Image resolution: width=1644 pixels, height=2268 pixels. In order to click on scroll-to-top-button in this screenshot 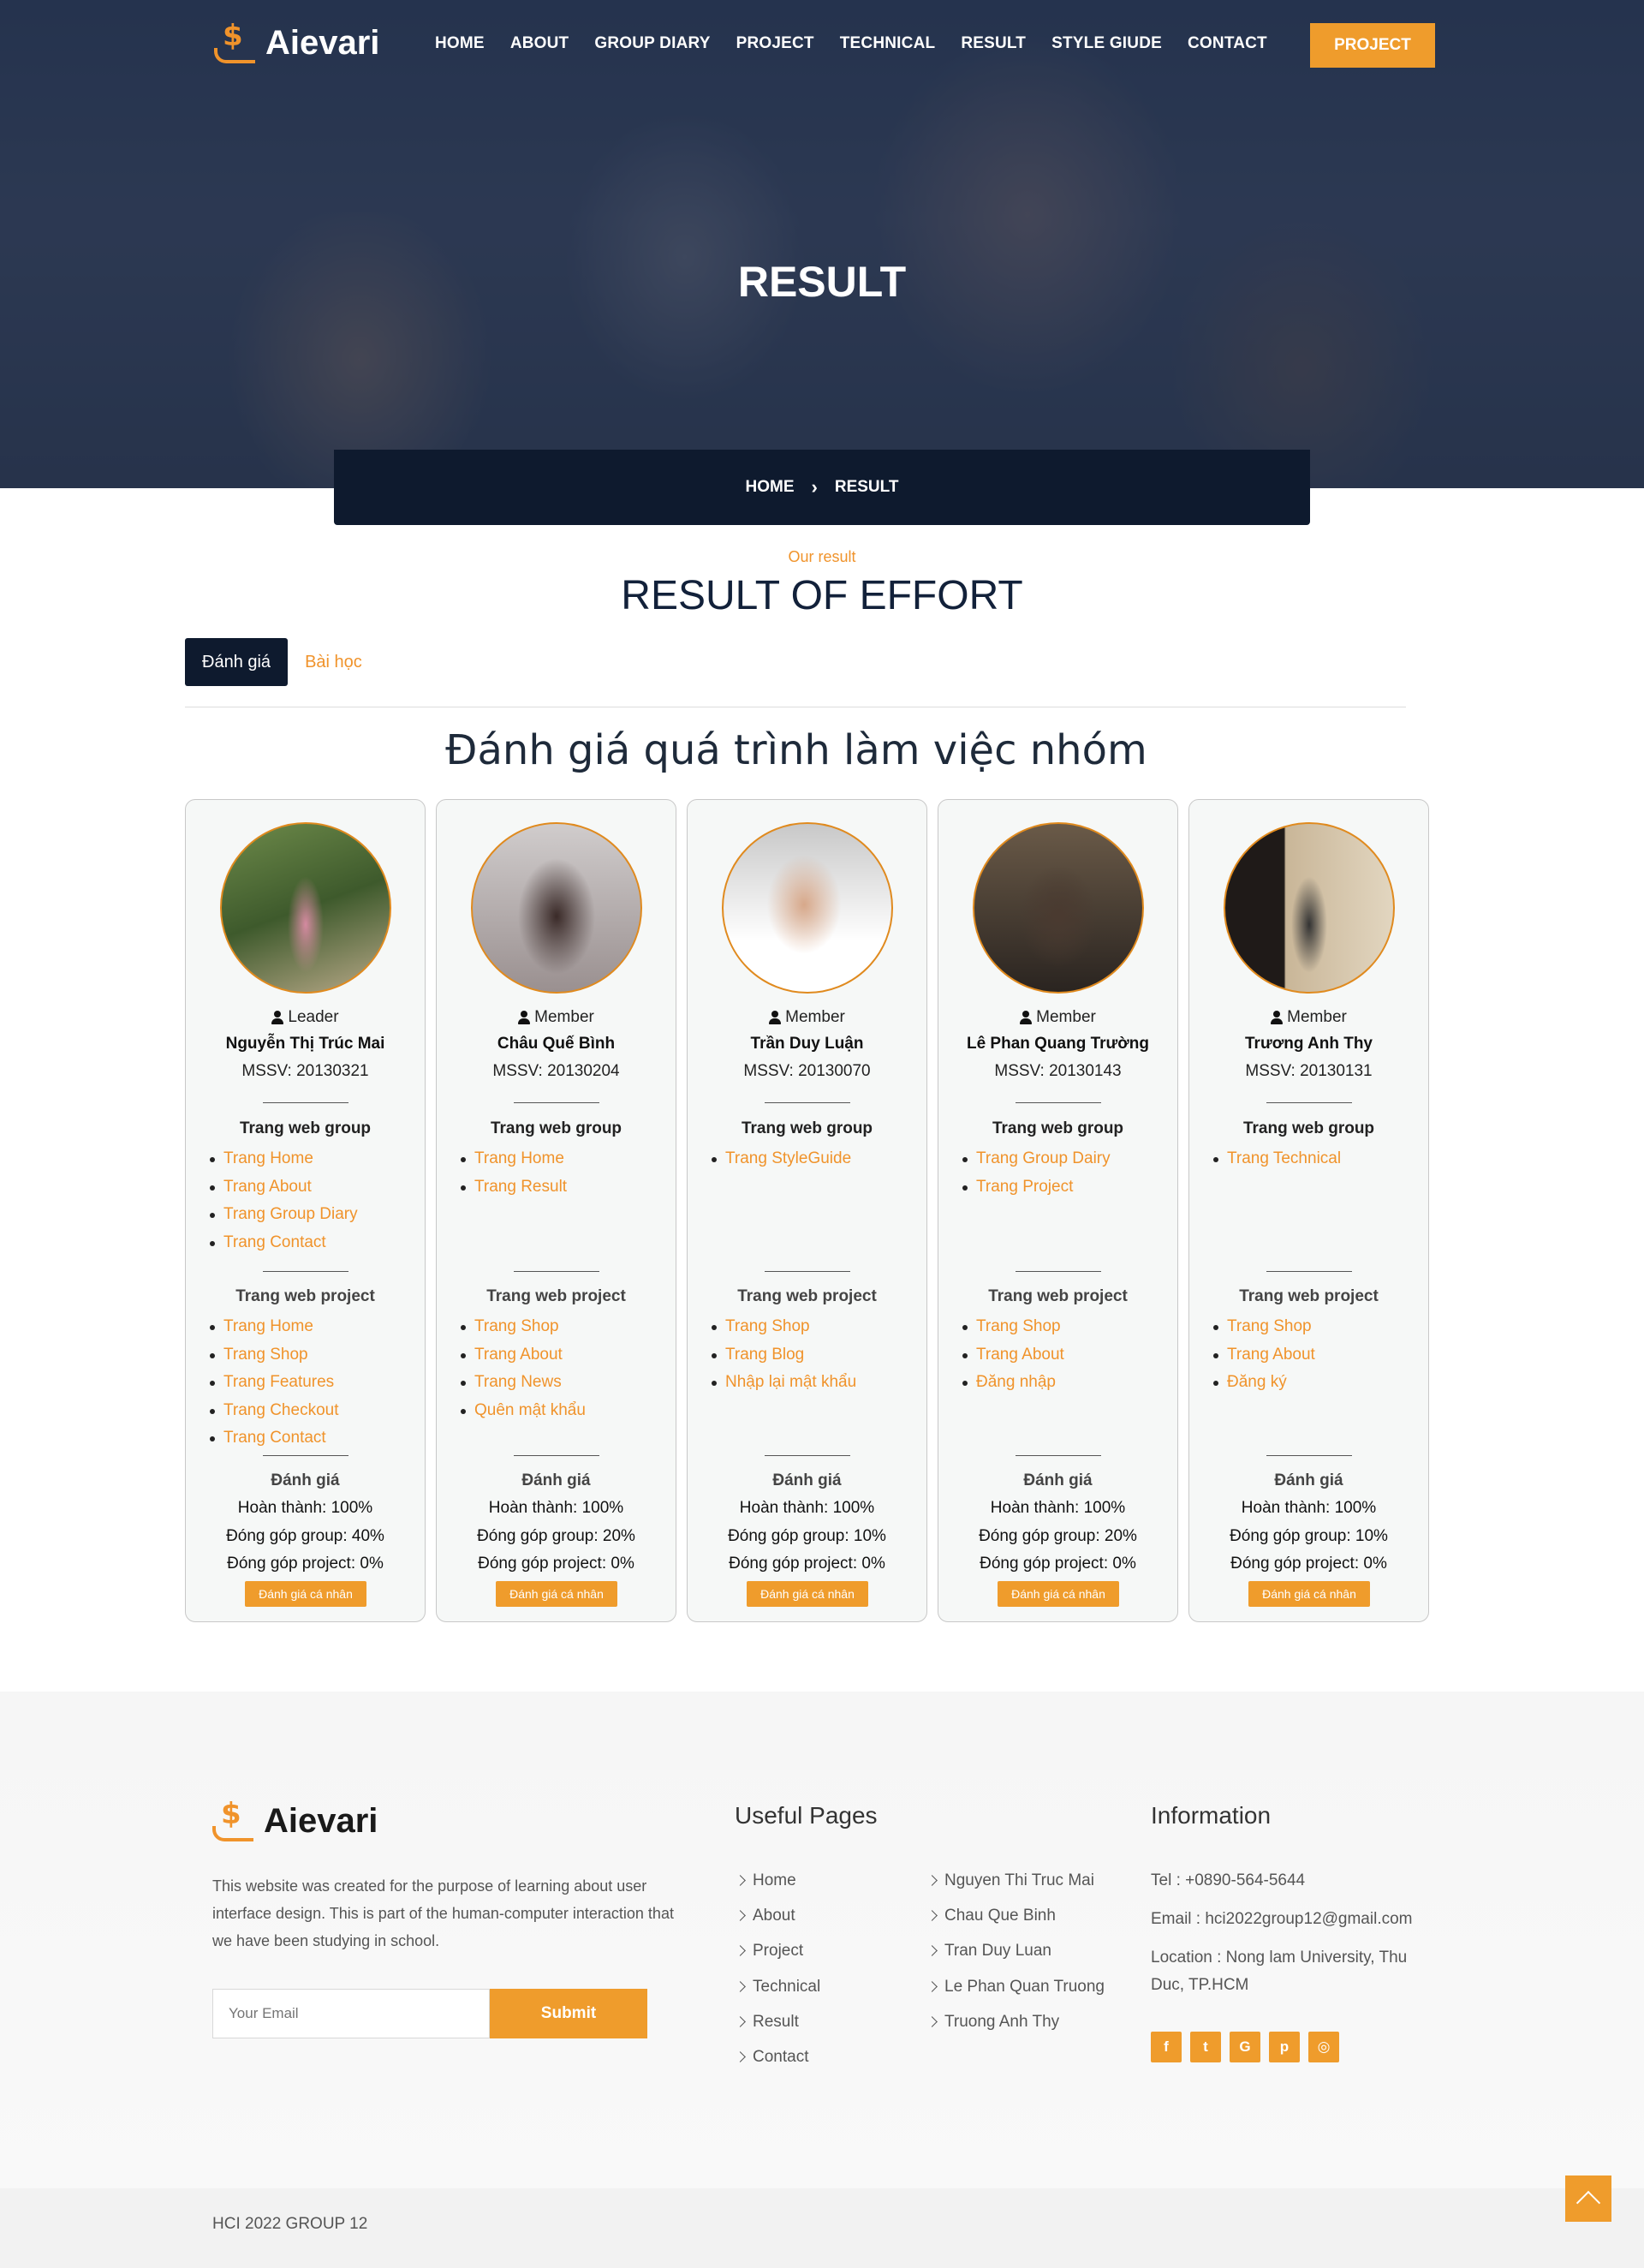, I will do `click(1588, 2198)`.